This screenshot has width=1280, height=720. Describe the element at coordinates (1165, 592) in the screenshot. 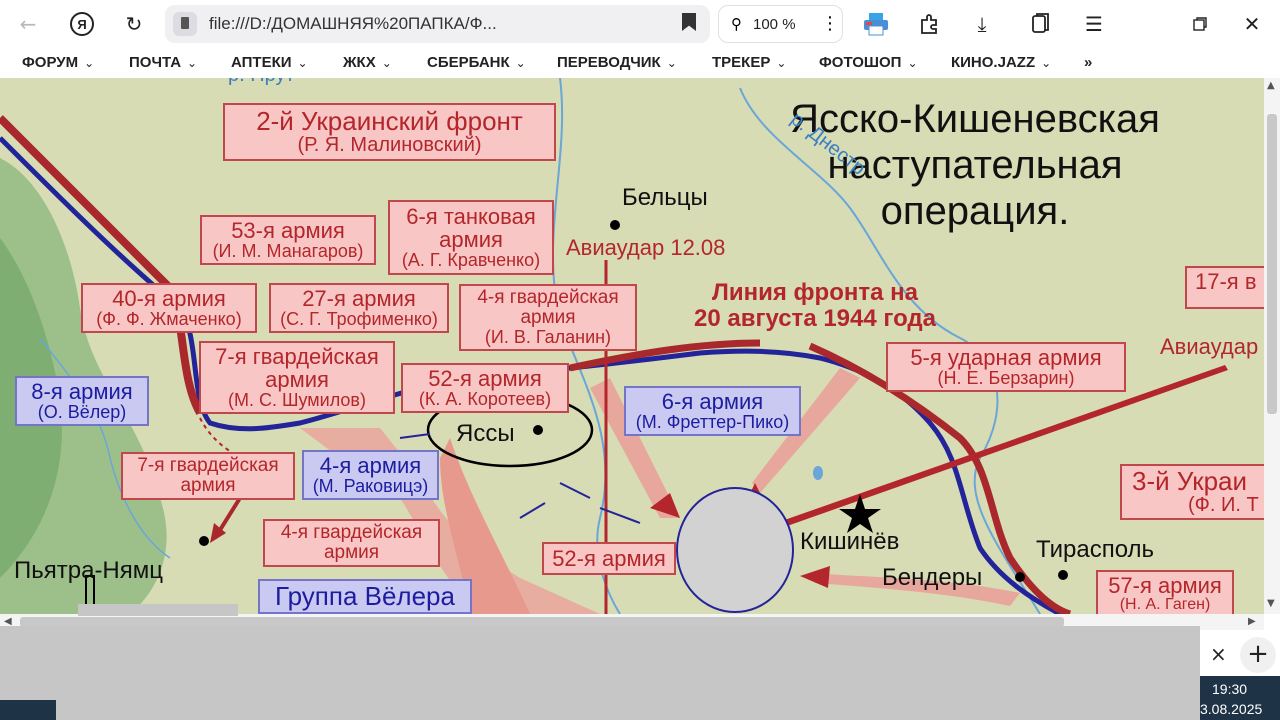

I see `army-label-57: 57-я армия (Н. А. Гаген)` at that location.